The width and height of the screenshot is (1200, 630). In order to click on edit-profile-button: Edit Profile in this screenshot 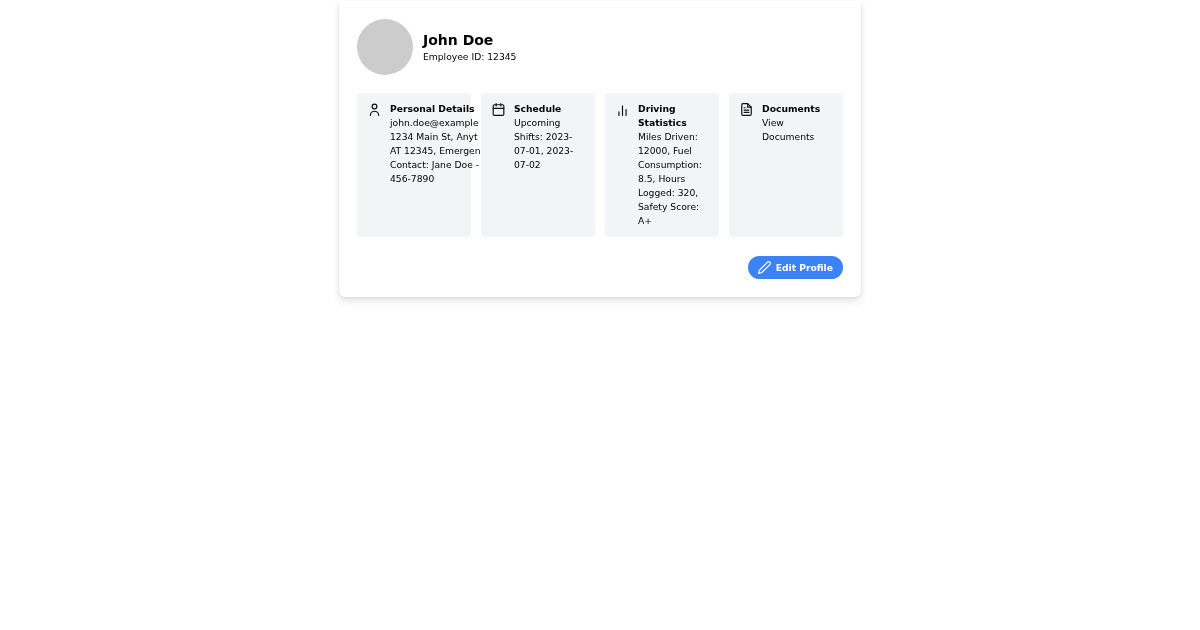, I will do `click(795, 267)`.